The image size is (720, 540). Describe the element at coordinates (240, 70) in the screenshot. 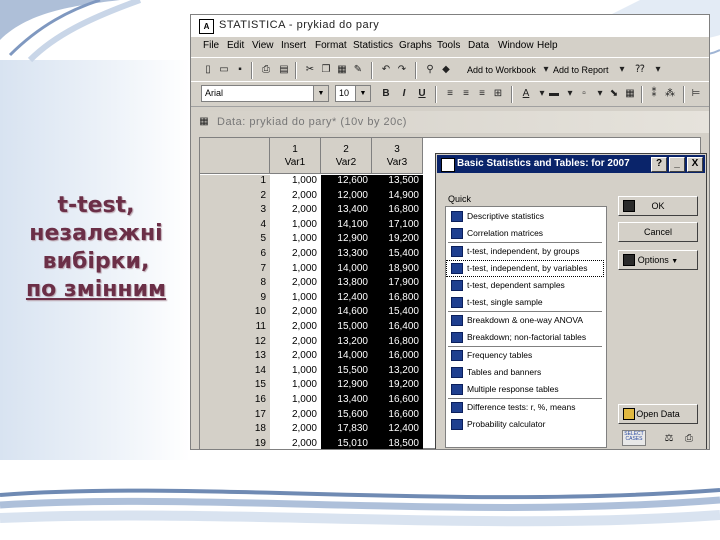

I see `save-icon: ▪` at that location.